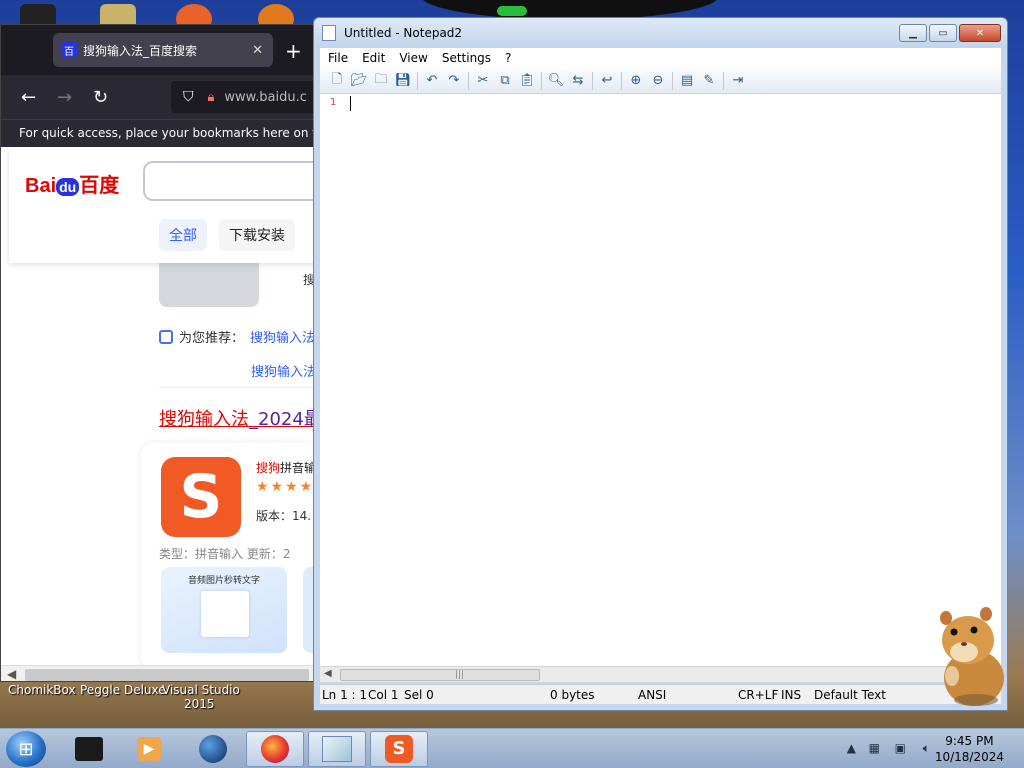  What do you see at coordinates (913, 33) in the screenshot?
I see `minimize-button: ▁` at bounding box center [913, 33].